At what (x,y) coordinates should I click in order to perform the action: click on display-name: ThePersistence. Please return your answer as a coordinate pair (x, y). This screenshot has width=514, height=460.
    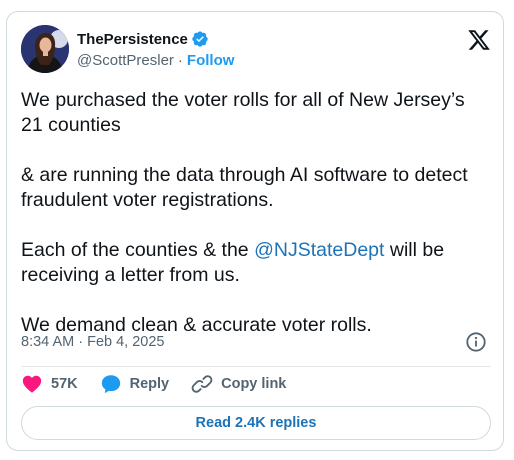
    Looking at the image, I should click on (132, 39).